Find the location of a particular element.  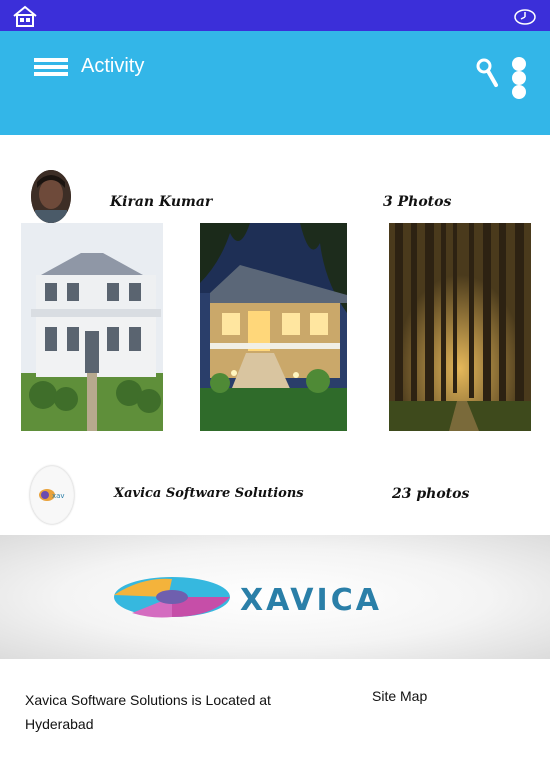

photo-count: 23 photos is located at coordinates (430, 494).